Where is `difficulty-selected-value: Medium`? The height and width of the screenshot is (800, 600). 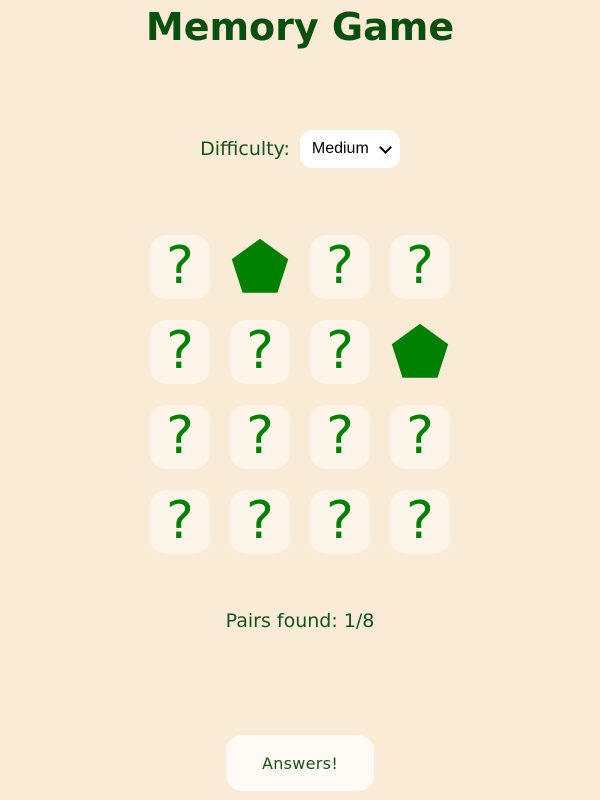 difficulty-selected-value: Medium is located at coordinates (340, 148).